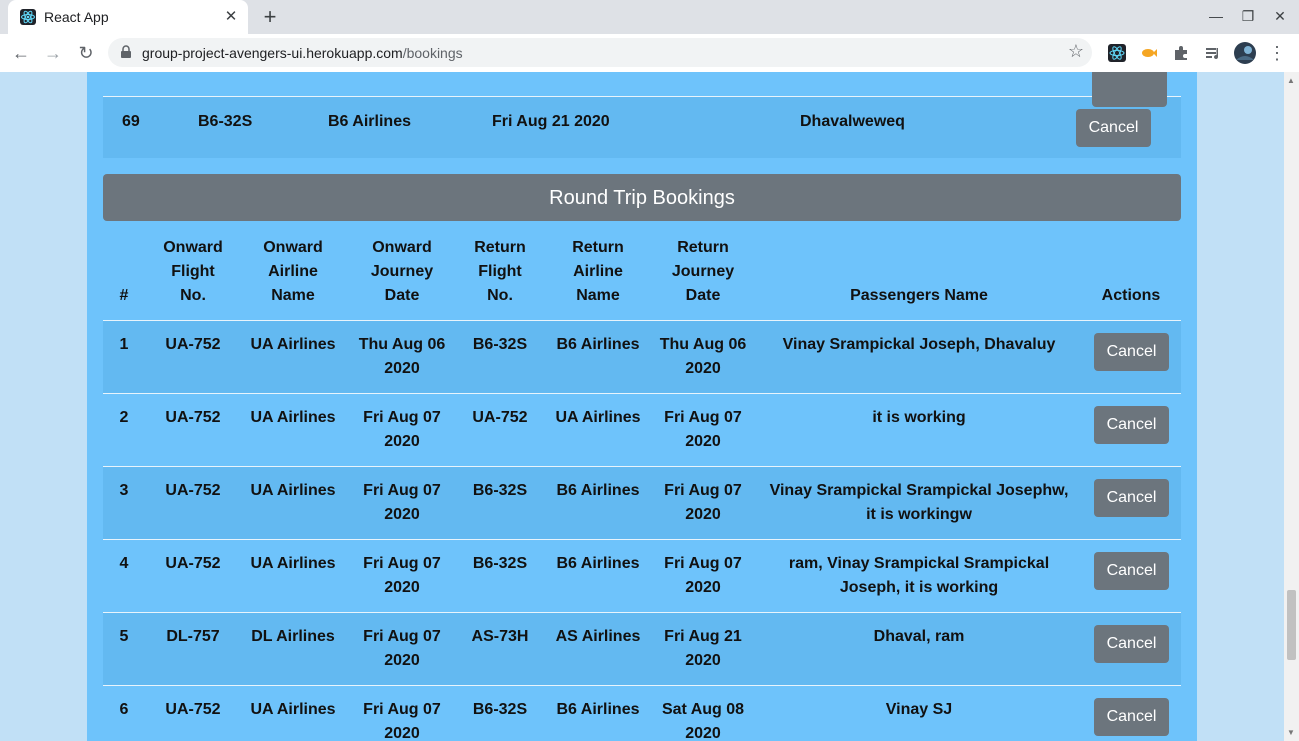 This screenshot has height=741, width=1299. I want to click on cell-return-airline: AS Airlines, so click(598, 636).